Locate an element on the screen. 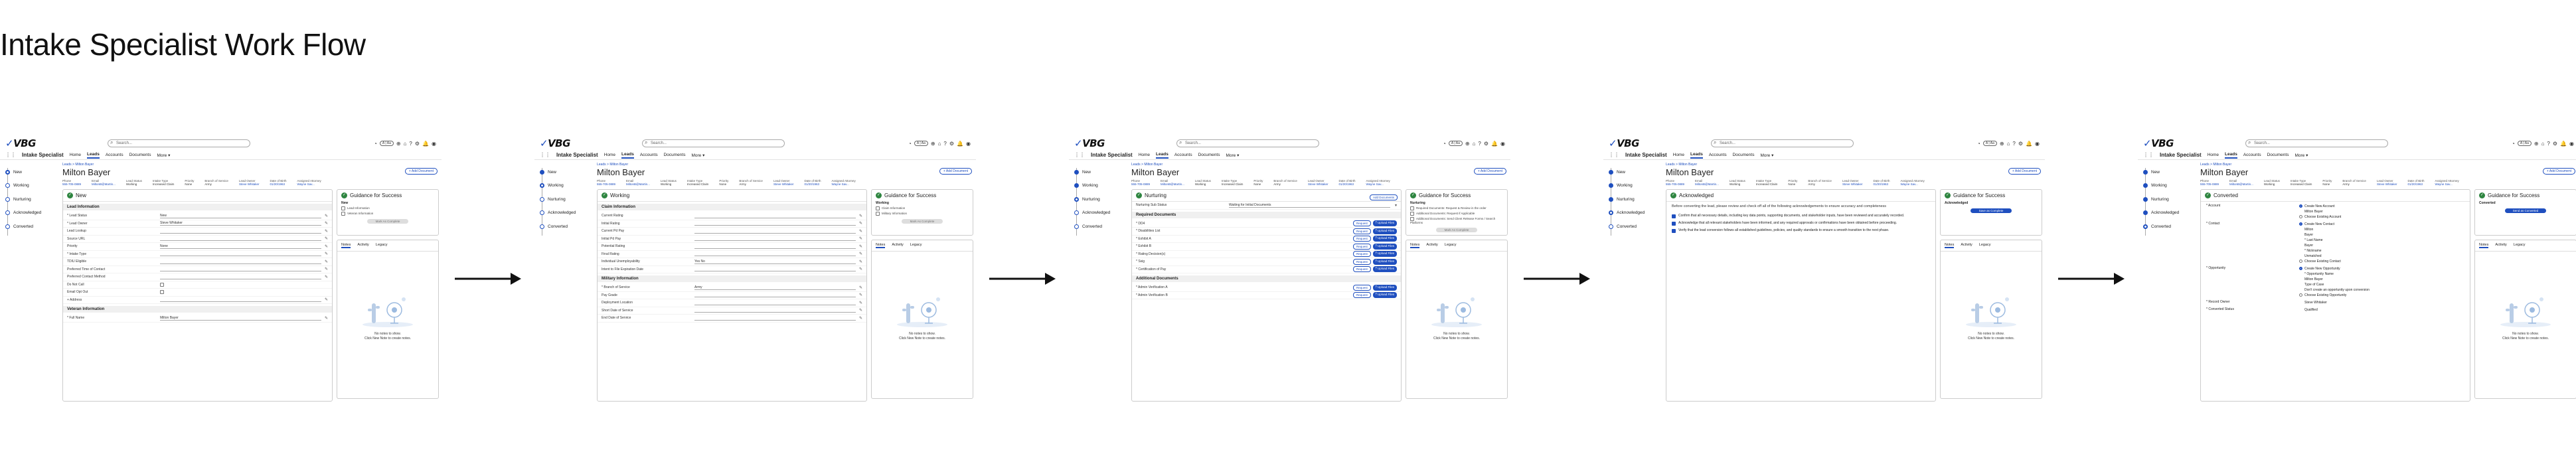  nav-tab-documents: Documents is located at coordinates (1744, 155).